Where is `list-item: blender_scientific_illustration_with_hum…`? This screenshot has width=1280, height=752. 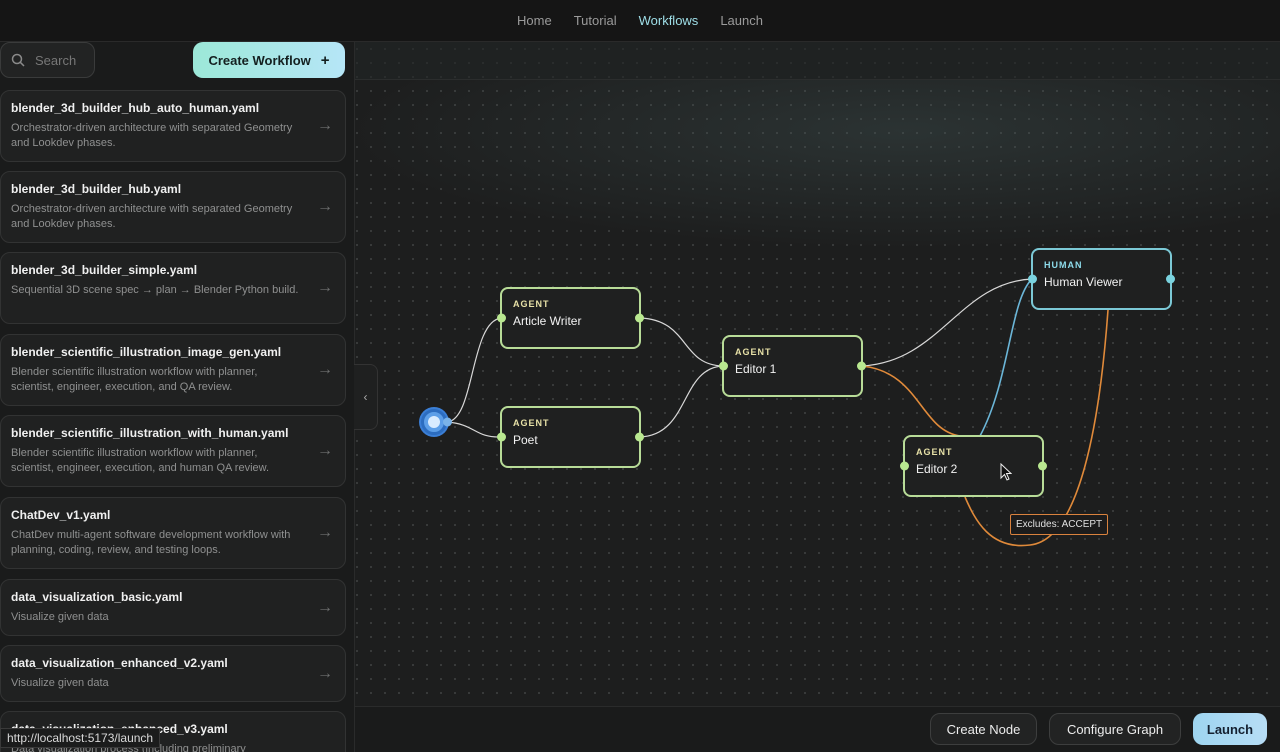
list-item: blender_scientific_illustration_with_hum… is located at coordinates (173, 451).